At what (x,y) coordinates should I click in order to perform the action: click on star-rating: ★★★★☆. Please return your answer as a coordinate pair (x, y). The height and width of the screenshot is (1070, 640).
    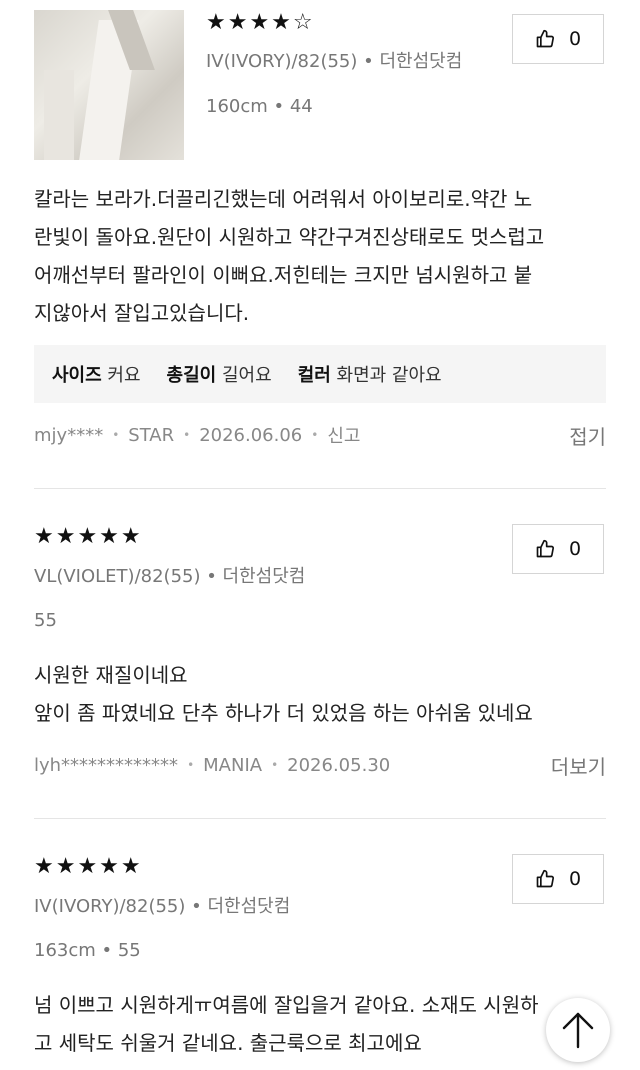
    Looking at the image, I should click on (260, 22).